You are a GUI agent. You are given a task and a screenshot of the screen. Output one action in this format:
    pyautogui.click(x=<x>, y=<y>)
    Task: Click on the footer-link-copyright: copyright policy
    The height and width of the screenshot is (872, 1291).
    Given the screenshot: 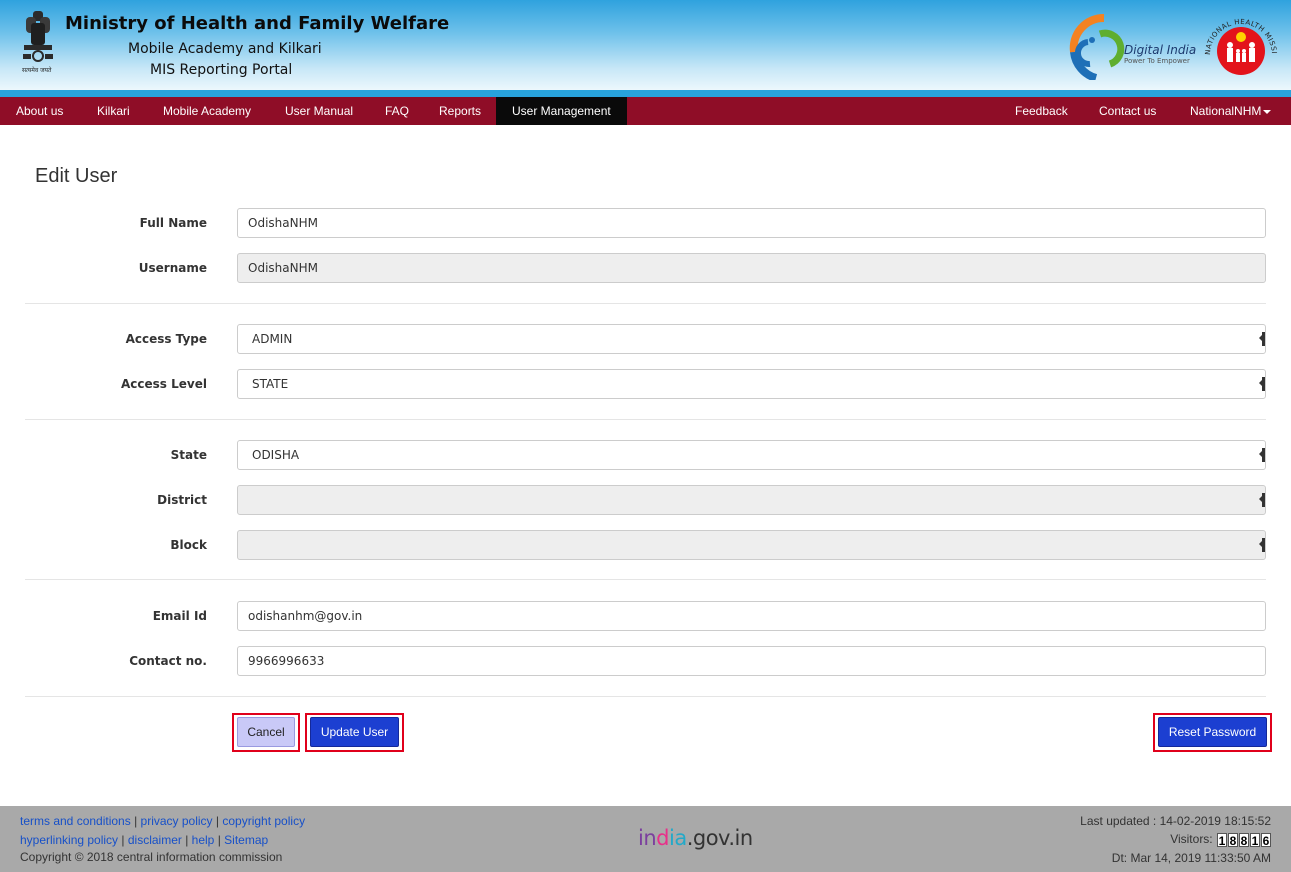 What is the action you would take?
    pyautogui.click(x=263, y=821)
    